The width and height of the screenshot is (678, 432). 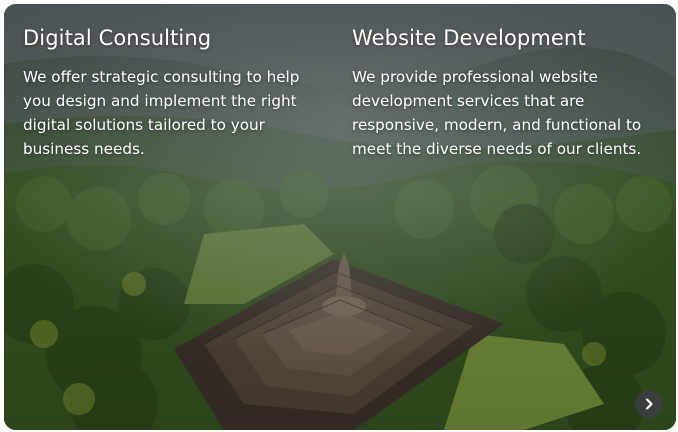 What do you see at coordinates (117, 38) in the screenshot?
I see `service-title: Digital Consulting` at bounding box center [117, 38].